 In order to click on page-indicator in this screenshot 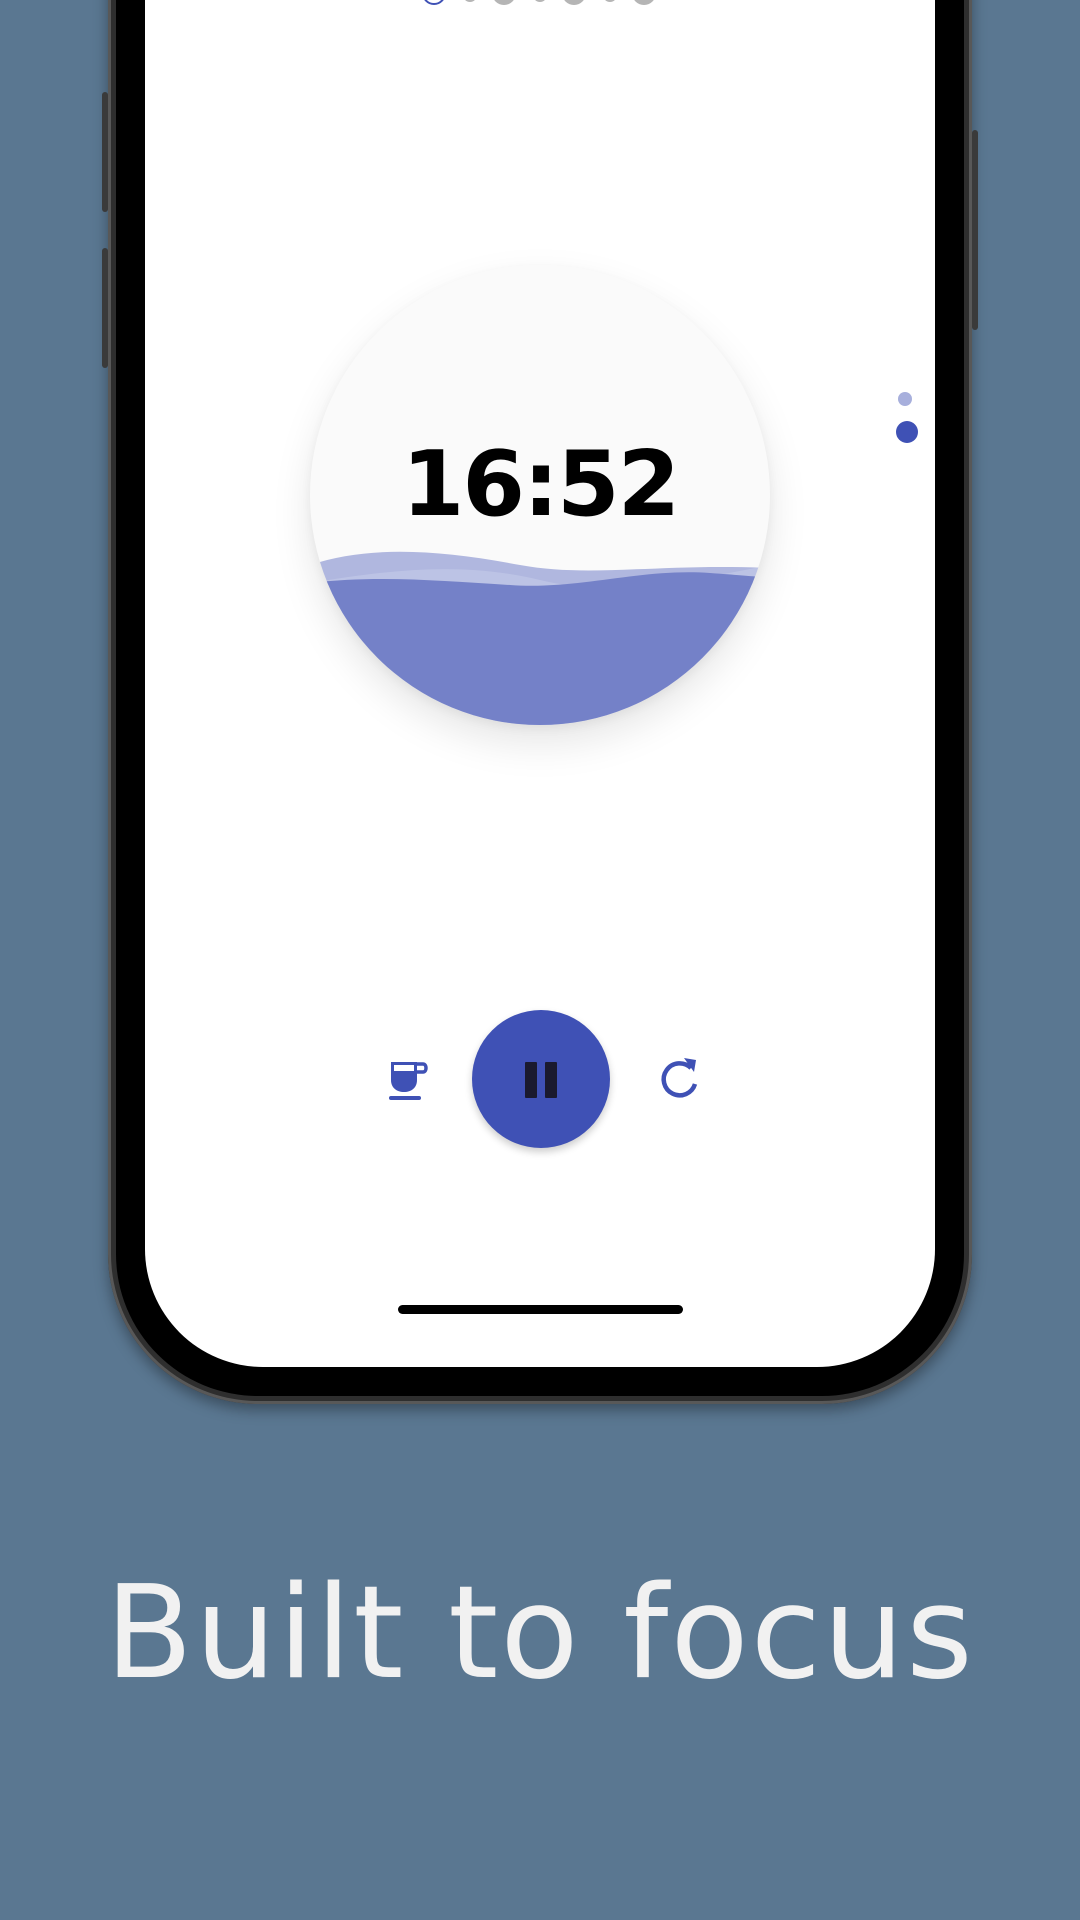, I will do `click(540, 13)`.